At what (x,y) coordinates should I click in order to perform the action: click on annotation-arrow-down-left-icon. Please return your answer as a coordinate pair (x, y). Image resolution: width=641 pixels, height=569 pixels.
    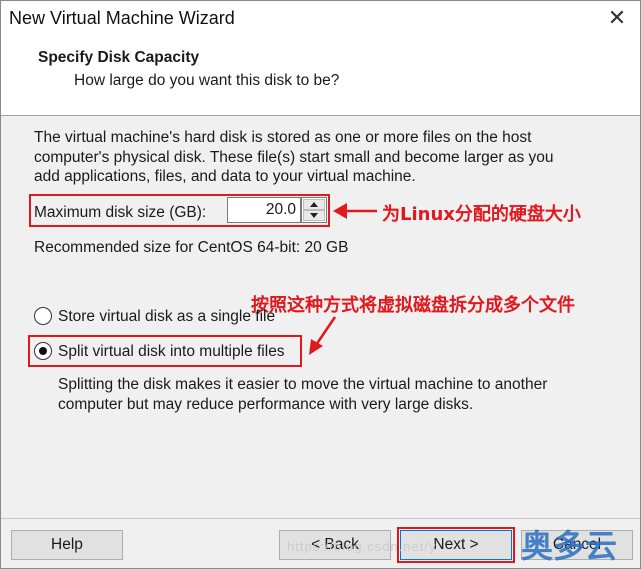
    Looking at the image, I should click on (323, 335).